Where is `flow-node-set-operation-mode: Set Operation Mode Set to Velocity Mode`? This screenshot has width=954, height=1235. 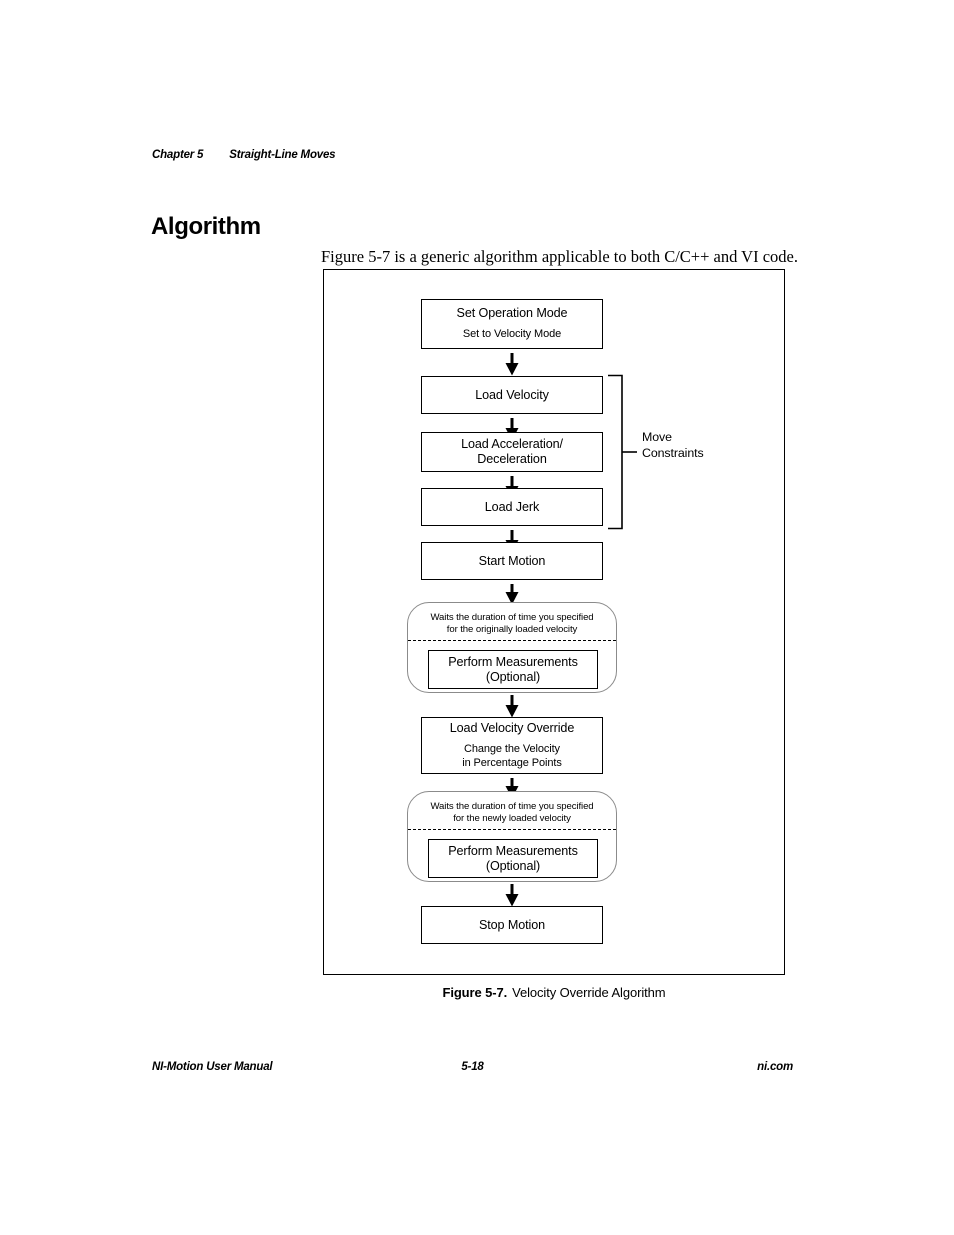
flow-node-set-operation-mode: Set Operation Mode Set to Velocity Mode is located at coordinates (513, 325).